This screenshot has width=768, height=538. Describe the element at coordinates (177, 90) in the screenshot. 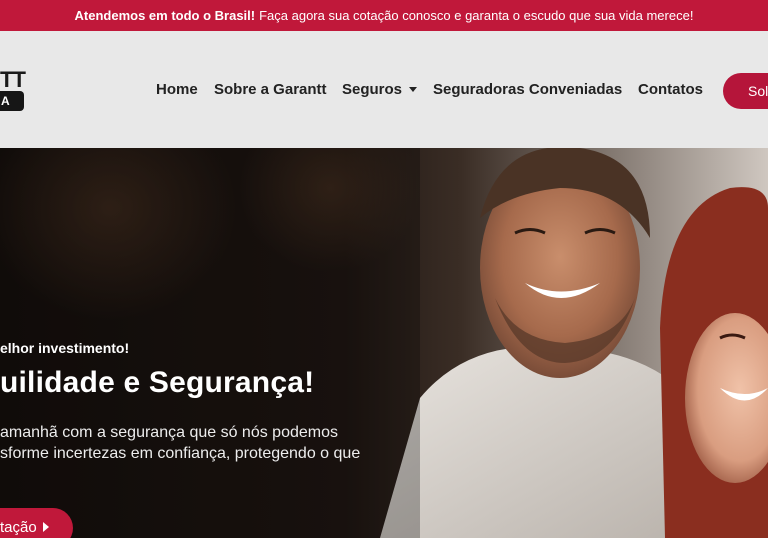

I see `nav-home: Home` at that location.